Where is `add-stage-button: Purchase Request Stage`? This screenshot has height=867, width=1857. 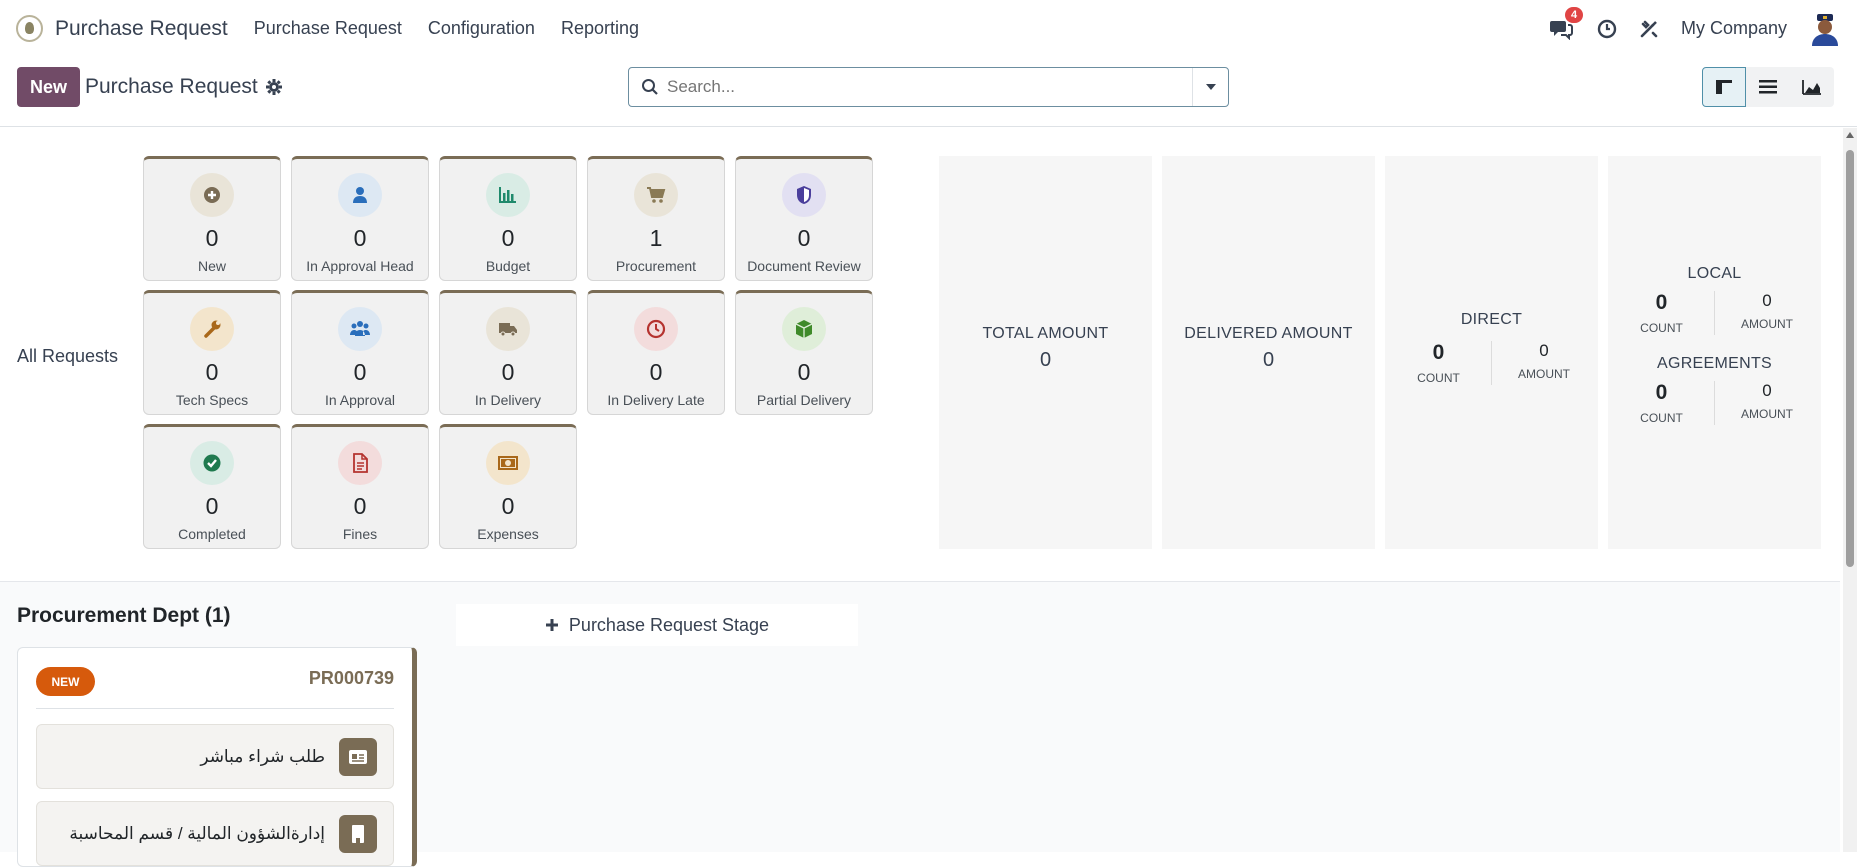
add-stage-button: Purchase Request Stage is located at coordinates (657, 625).